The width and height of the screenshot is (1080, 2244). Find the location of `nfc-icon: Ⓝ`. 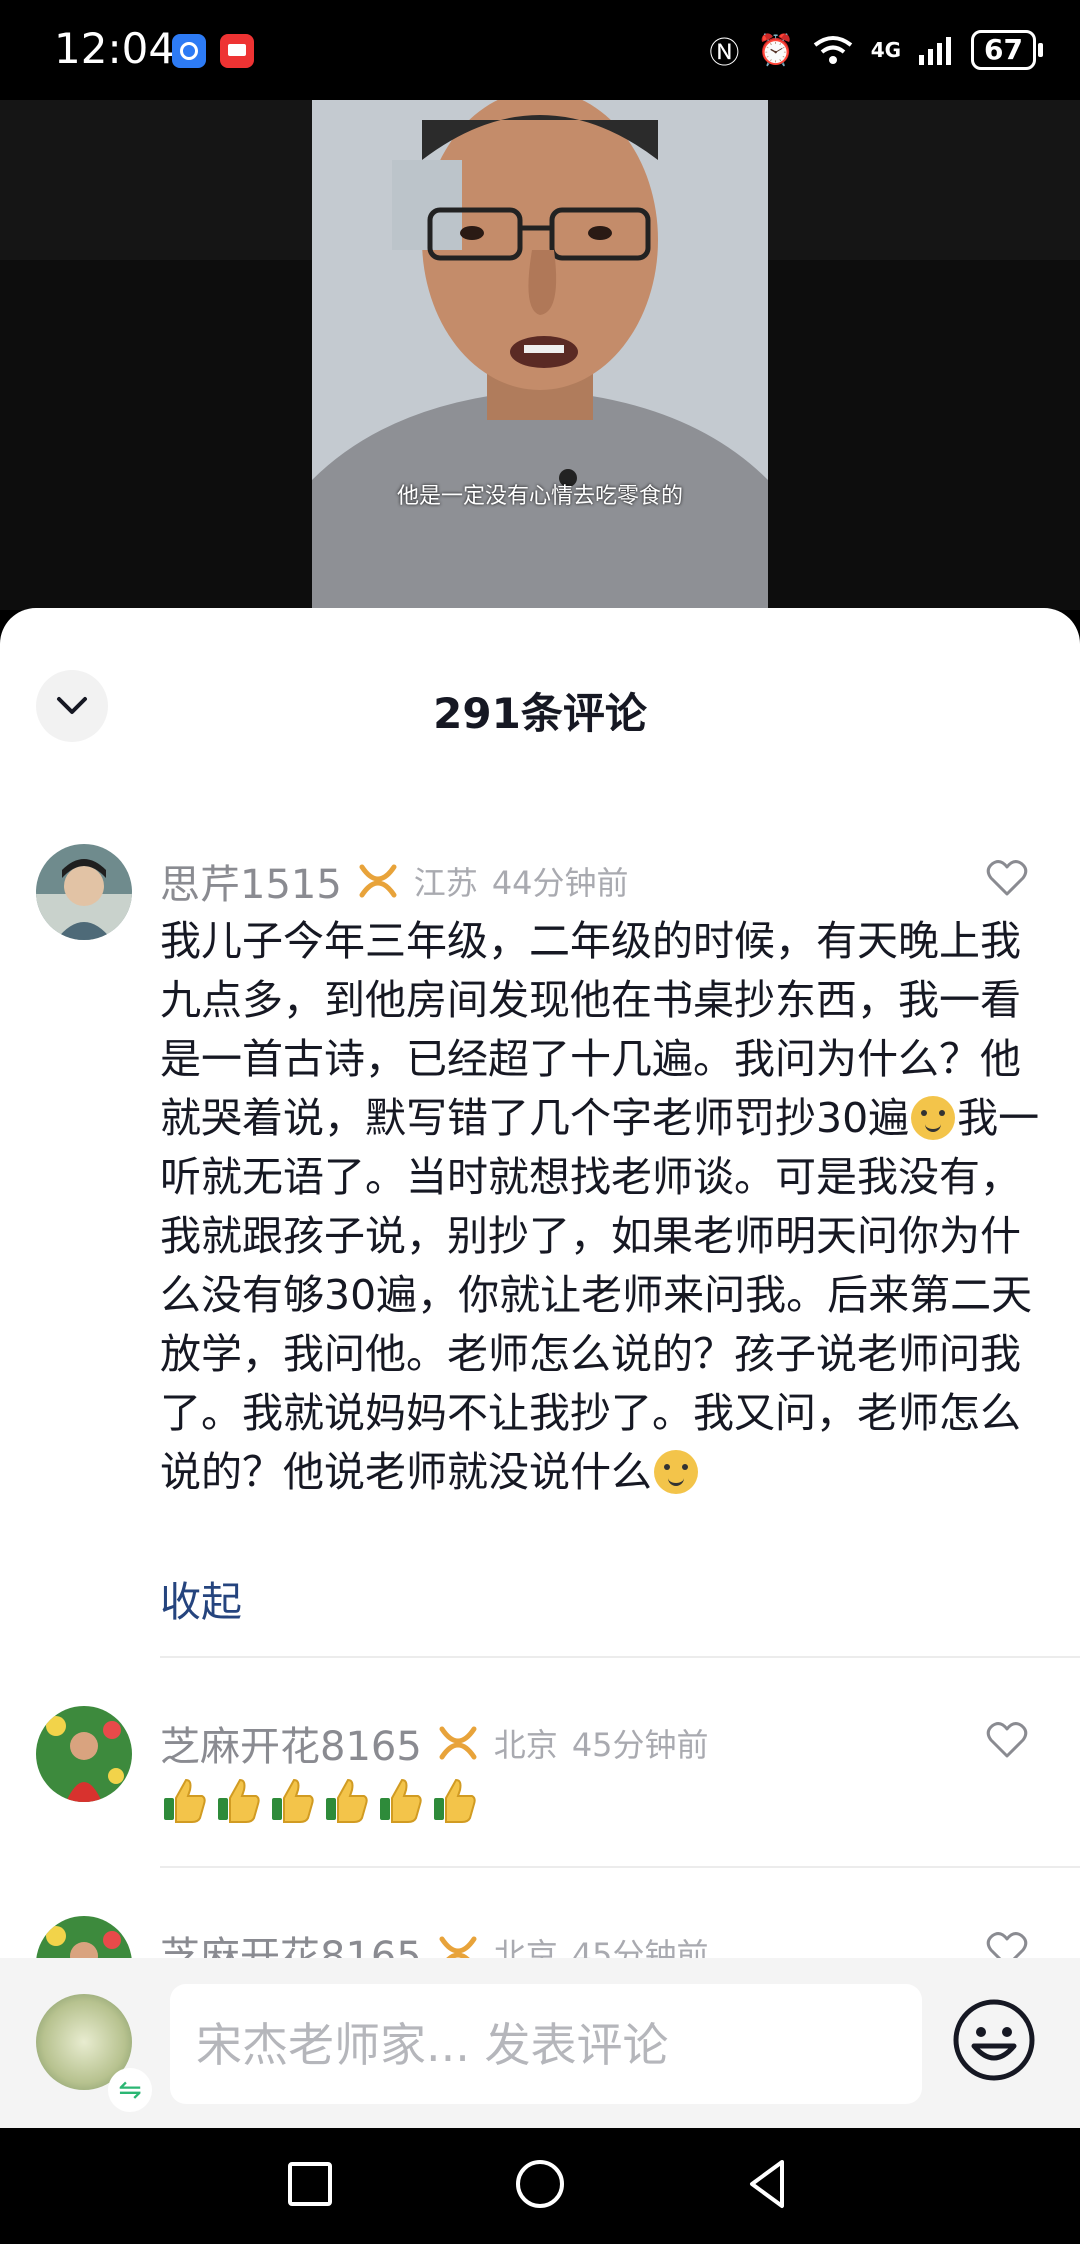

nfc-icon: Ⓝ is located at coordinates (724, 53).